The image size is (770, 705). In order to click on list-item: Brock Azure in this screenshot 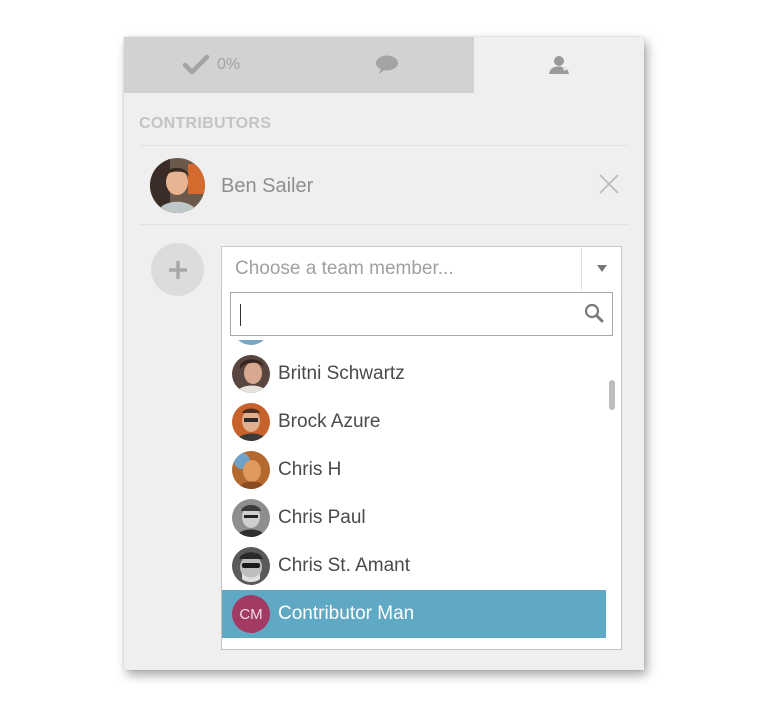, I will do `click(414, 422)`.